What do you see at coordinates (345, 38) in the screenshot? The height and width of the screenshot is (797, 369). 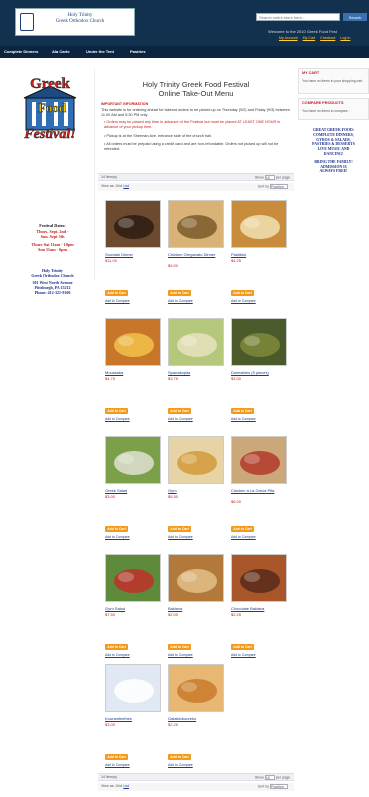 I see `login-link: Log In` at bounding box center [345, 38].